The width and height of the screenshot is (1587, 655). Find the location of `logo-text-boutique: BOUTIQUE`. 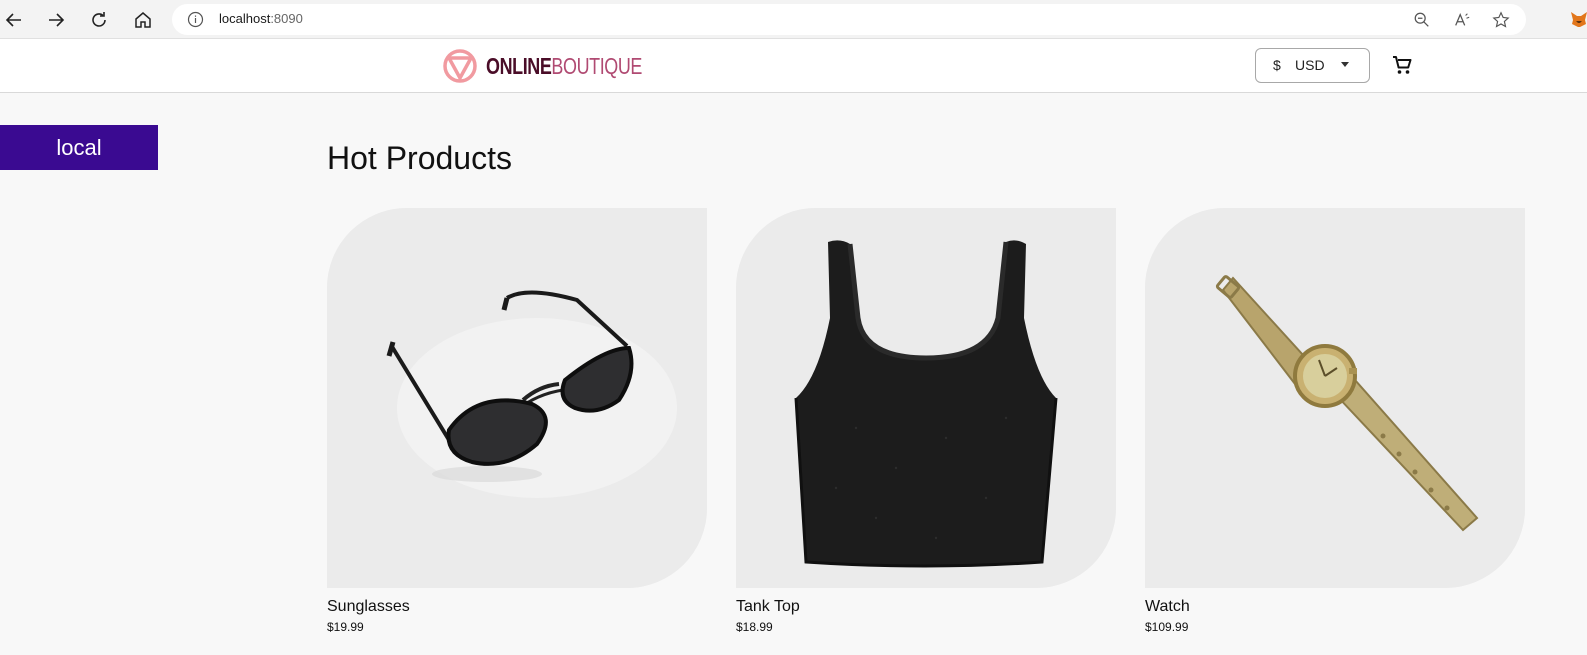

logo-text-boutique: BOUTIQUE is located at coordinates (597, 65).